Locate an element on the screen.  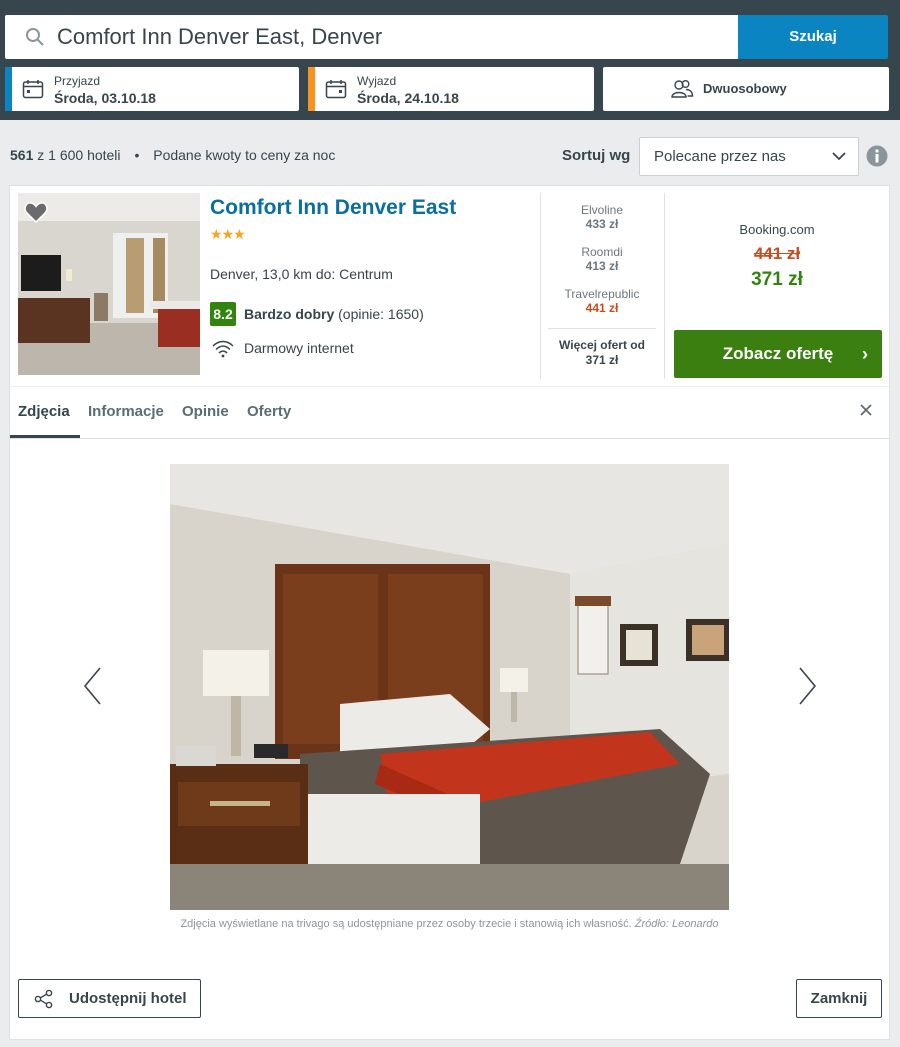
share-icon is located at coordinates (43, 999).